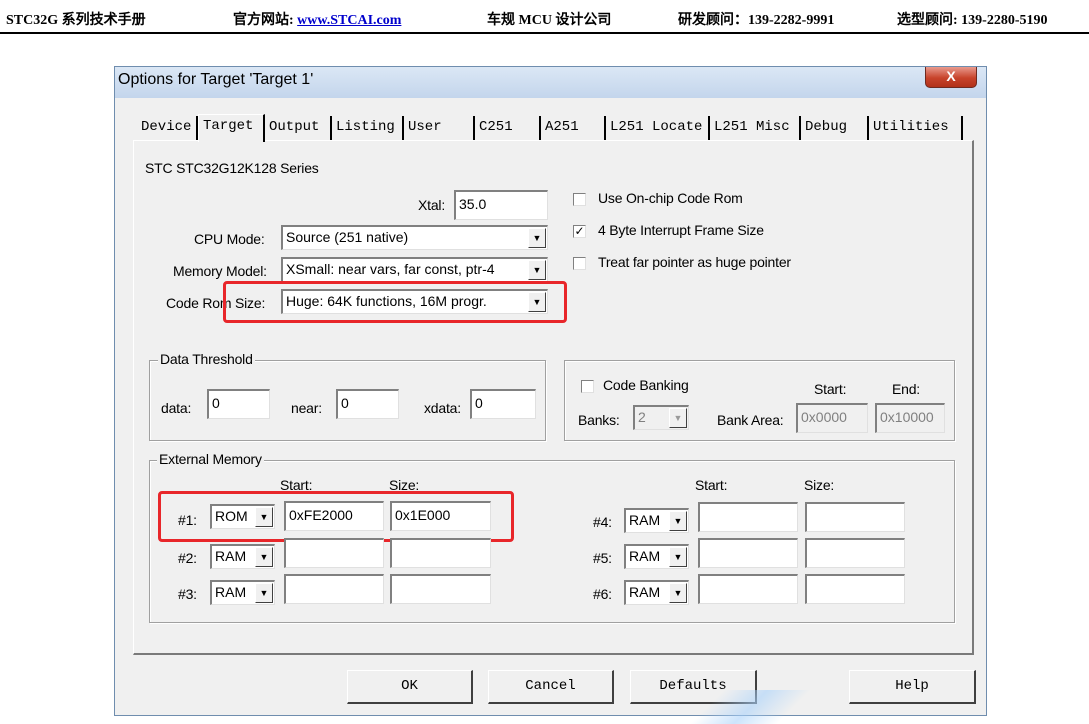 The height and width of the screenshot is (724, 1089). Describe the element at coordinates (432, 205) in the screenshot. I see `xtal-label: Xtal:` at that location.